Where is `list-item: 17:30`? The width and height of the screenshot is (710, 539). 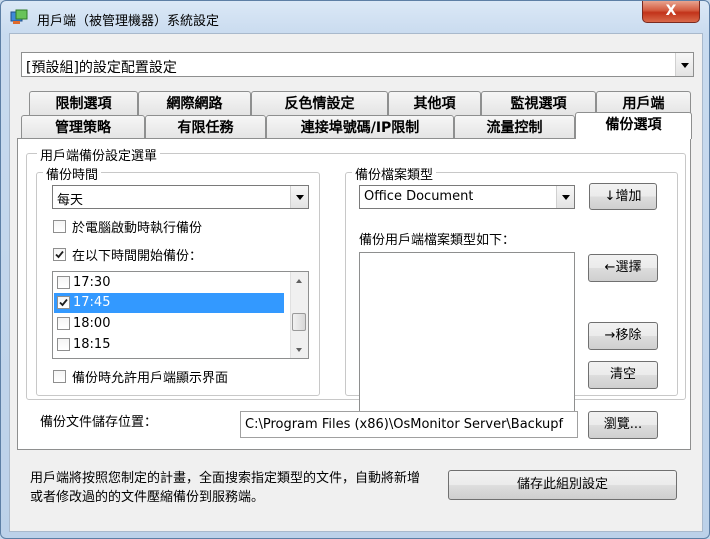
list-item: 17:30 is located at coordinates (169, 283).